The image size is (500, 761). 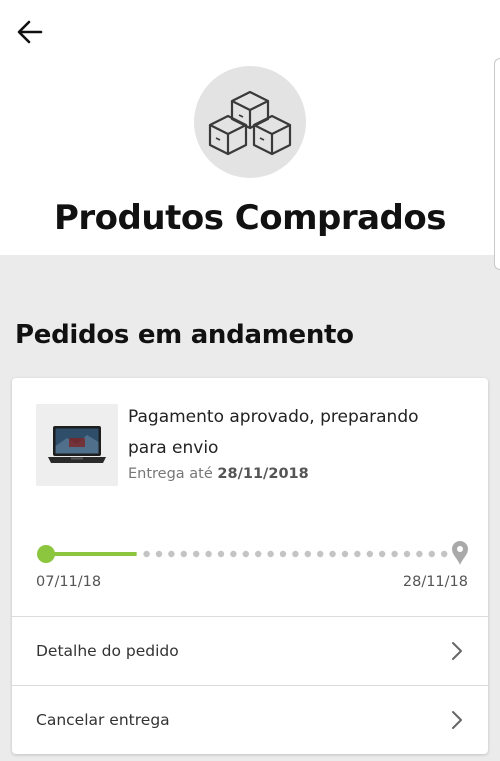 I want to click on cancel-delivery-label: Cancelar entrega, so click(x=103, y=720).